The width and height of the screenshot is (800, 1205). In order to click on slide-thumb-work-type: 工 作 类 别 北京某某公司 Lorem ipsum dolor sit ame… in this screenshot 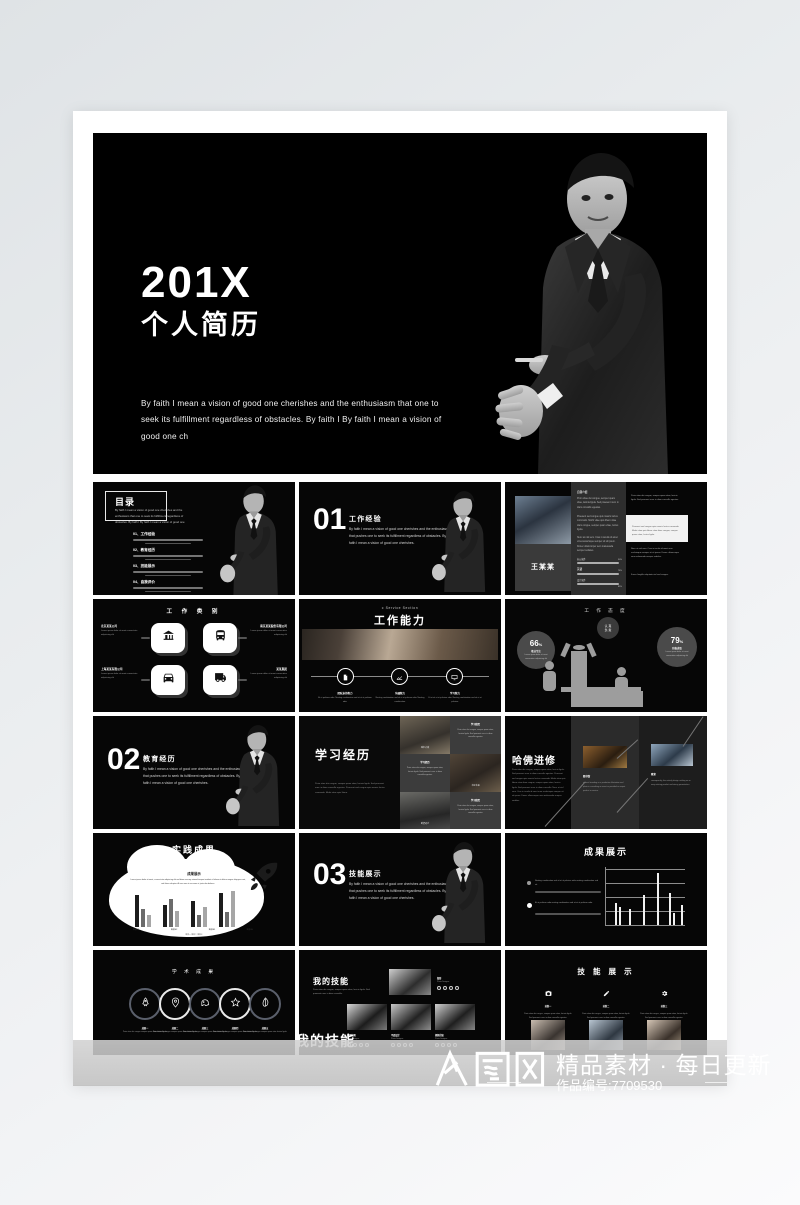, I will do `click(194, 655)`.